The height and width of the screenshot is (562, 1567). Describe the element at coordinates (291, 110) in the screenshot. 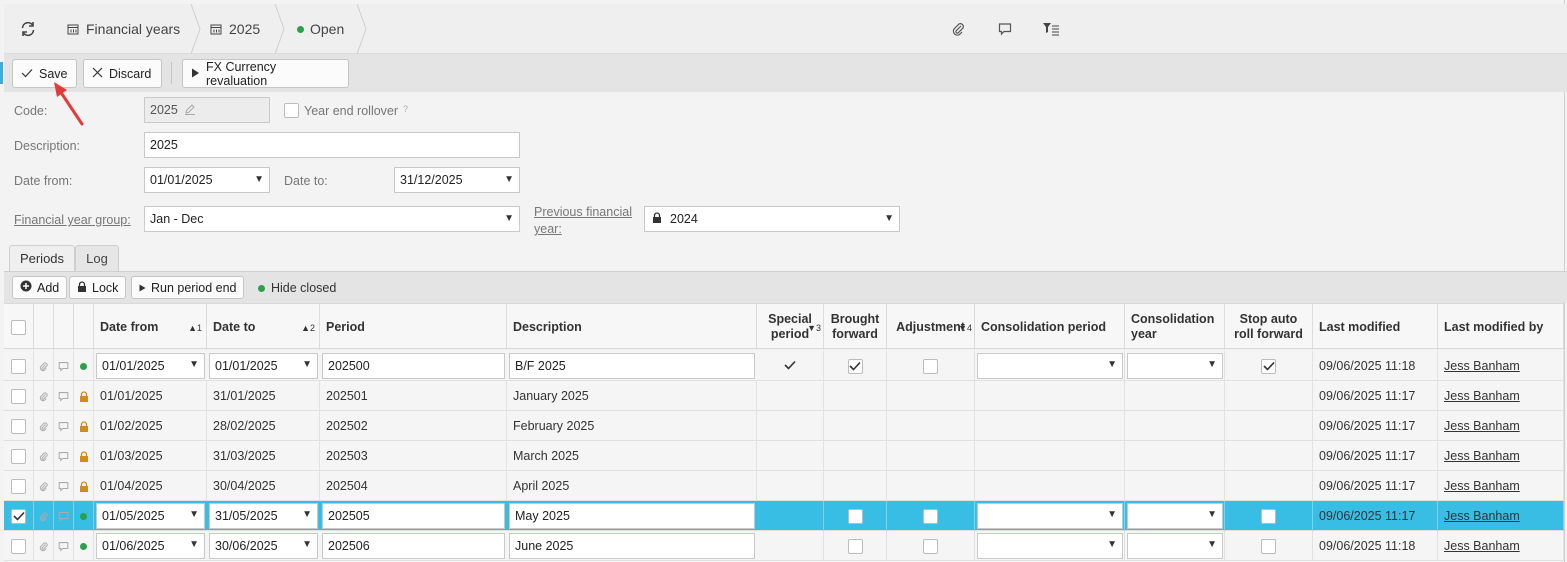

I see `year-end-rollover-checkbox` at that location.